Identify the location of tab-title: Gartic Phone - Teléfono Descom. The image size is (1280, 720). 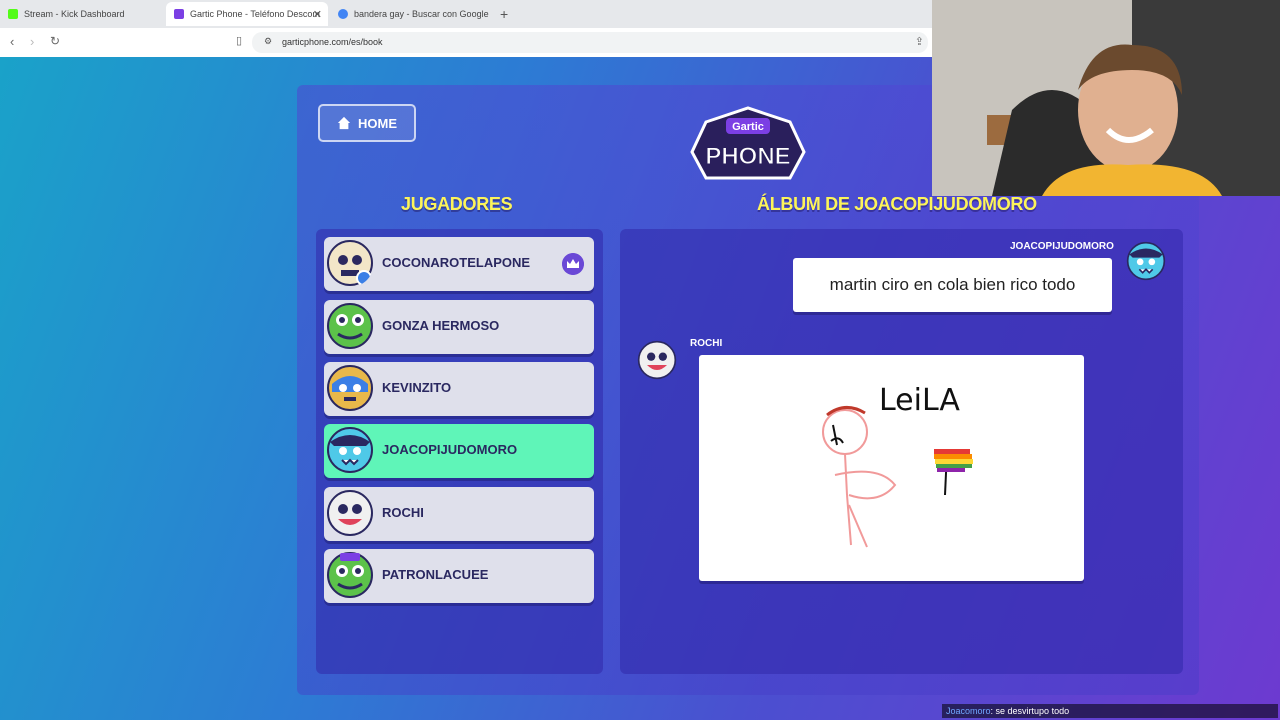
(255, 14).